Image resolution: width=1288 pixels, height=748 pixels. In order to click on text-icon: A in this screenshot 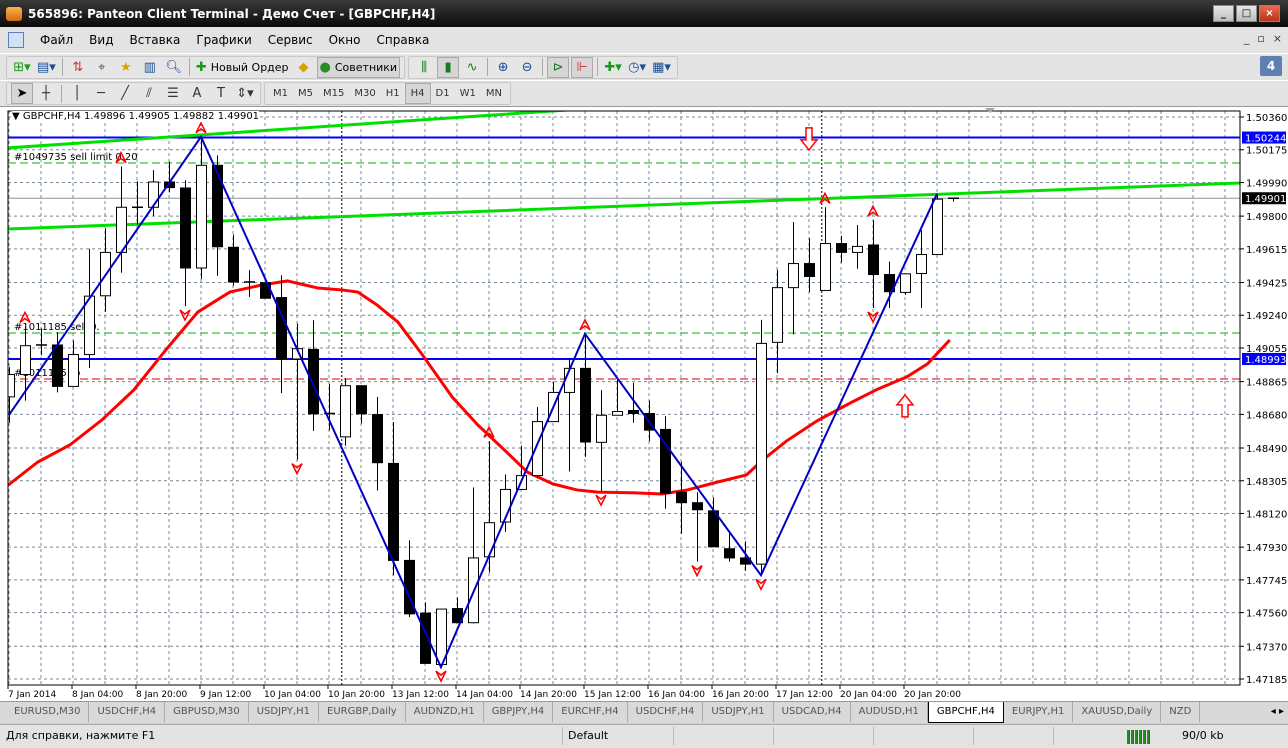, I will do `click(197, 93)`.